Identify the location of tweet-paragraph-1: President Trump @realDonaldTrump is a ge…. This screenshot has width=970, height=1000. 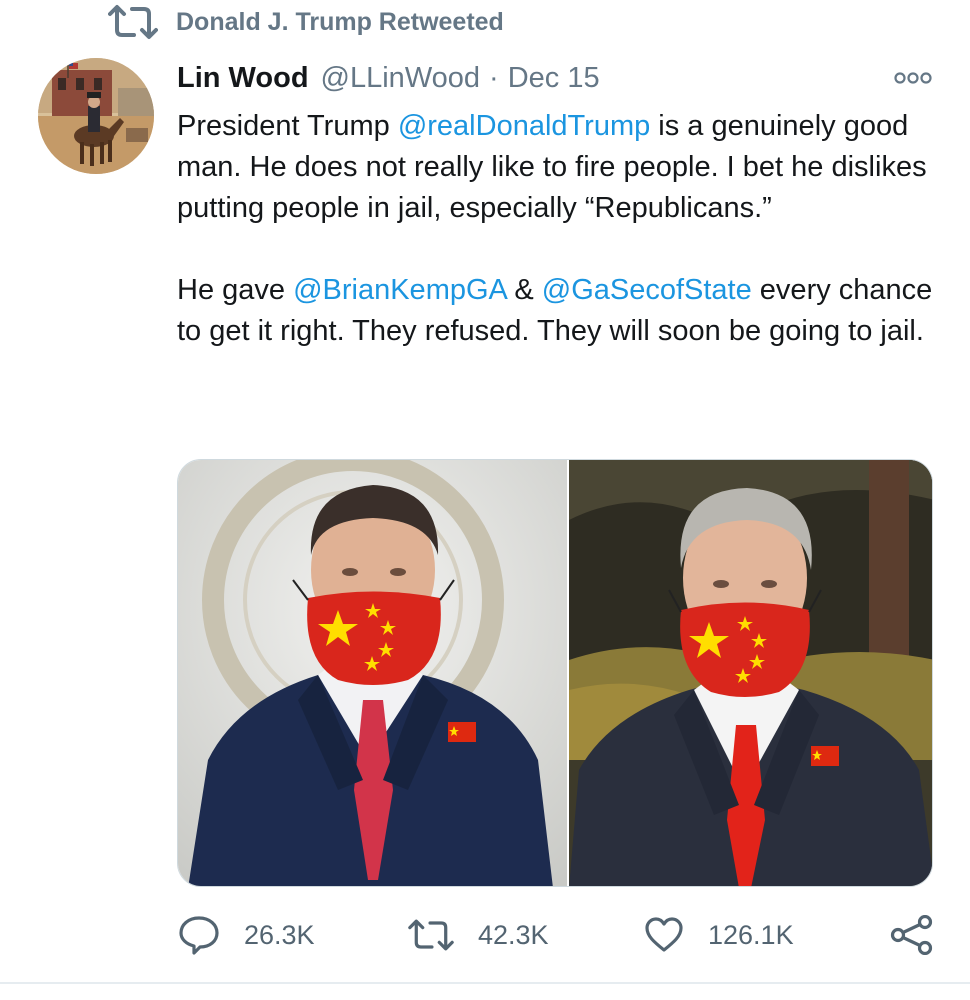
(562, 167).